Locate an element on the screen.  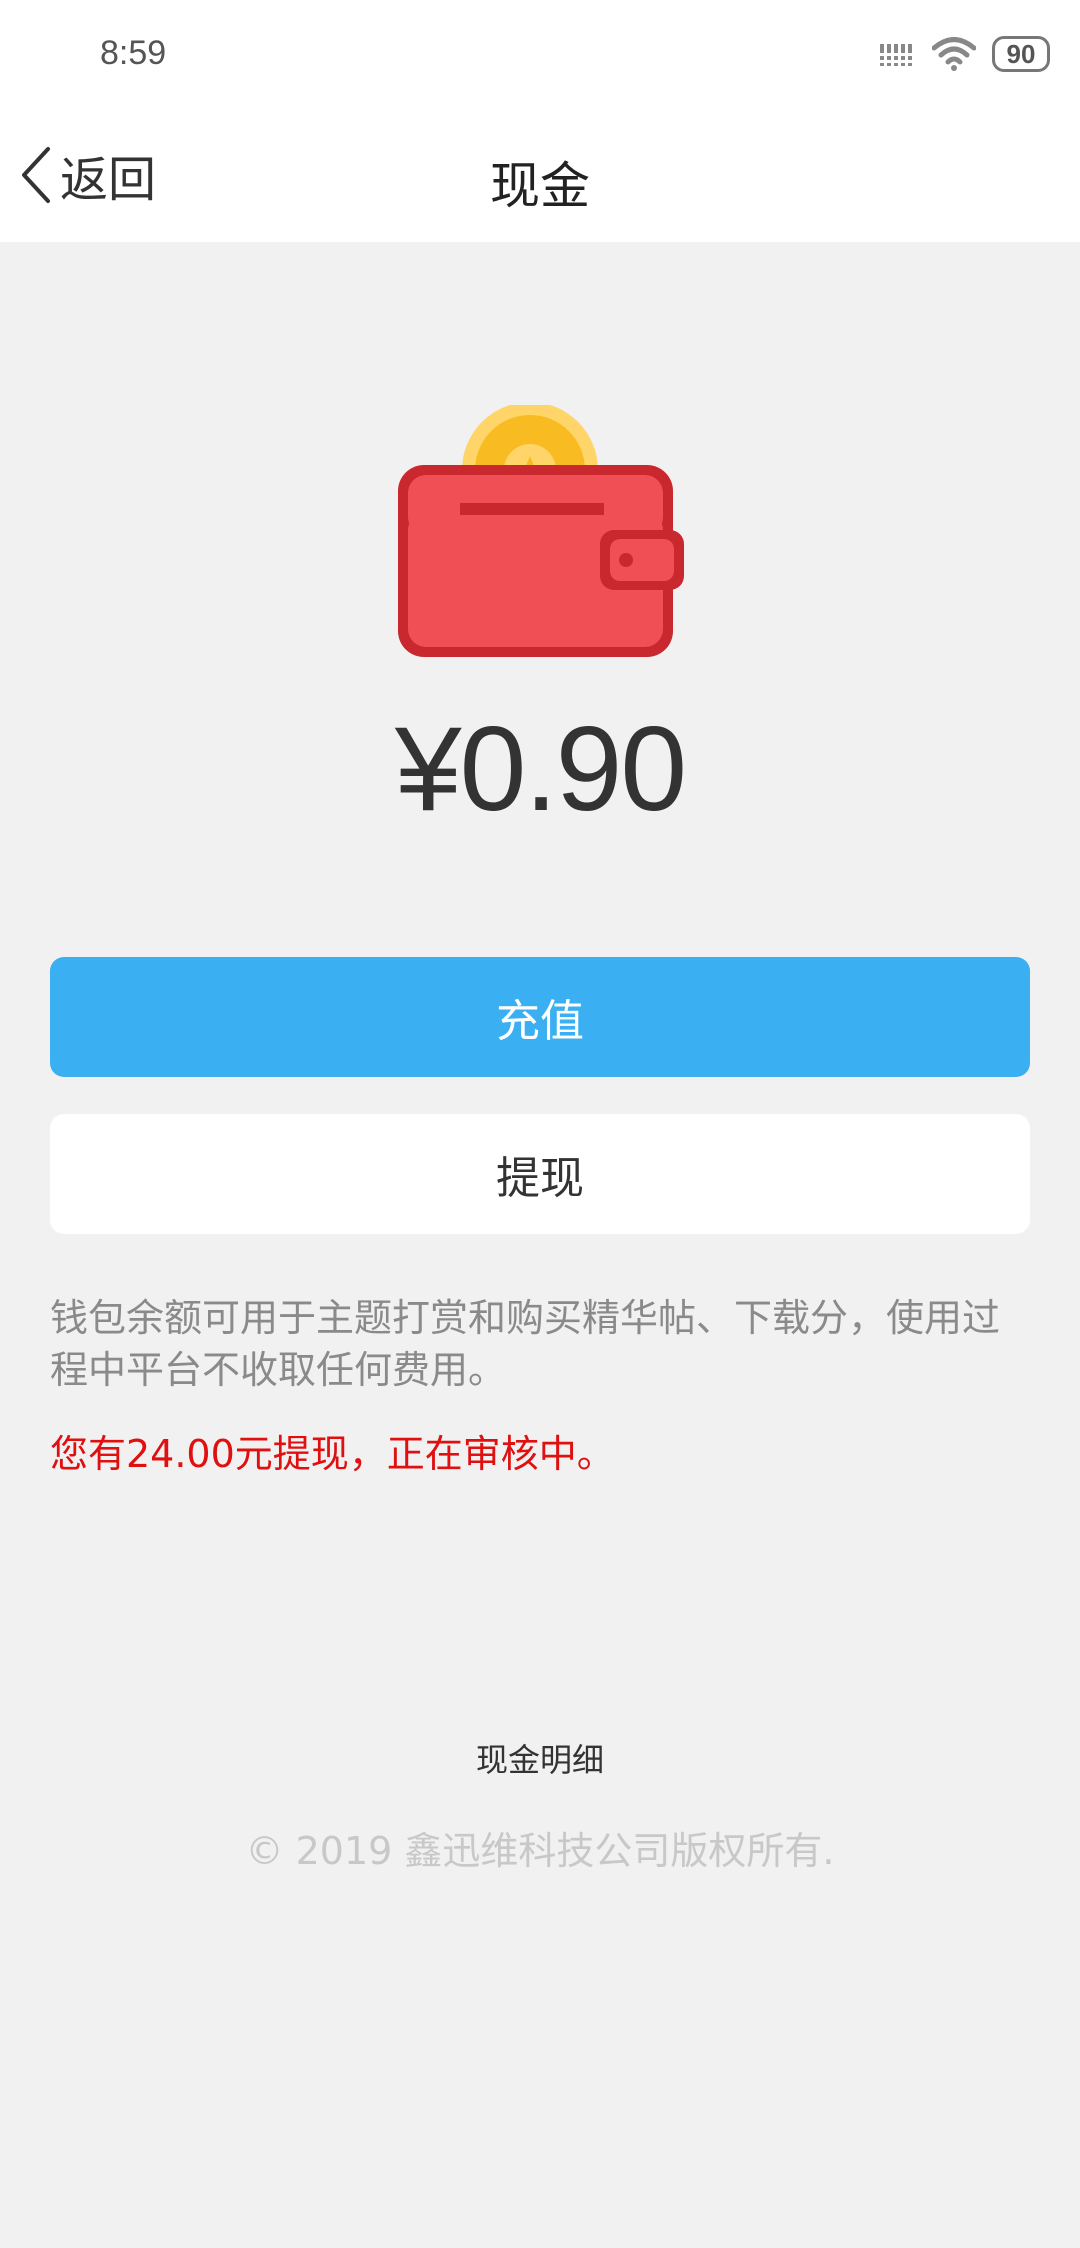
wallet-description: 钱包余额可用于主题打赏和购买精华帖、下载分，使用过程中平台不收取任何费用。 is located at coordinates (525, 1344).